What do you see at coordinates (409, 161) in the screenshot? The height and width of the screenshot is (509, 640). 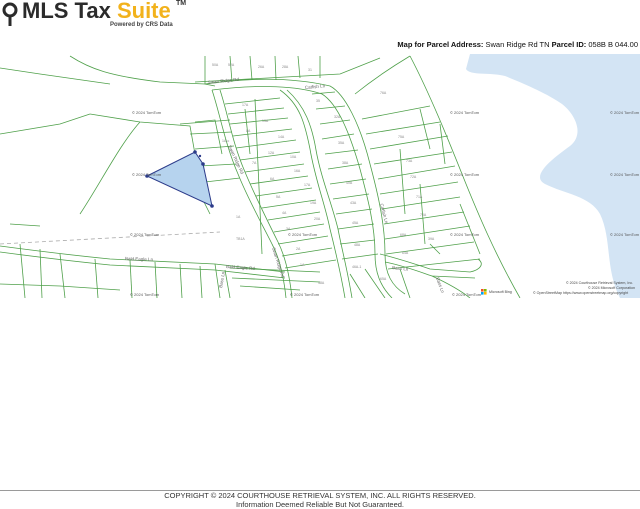 I see `svg-text: 73A` at bounding box center [409, 161].